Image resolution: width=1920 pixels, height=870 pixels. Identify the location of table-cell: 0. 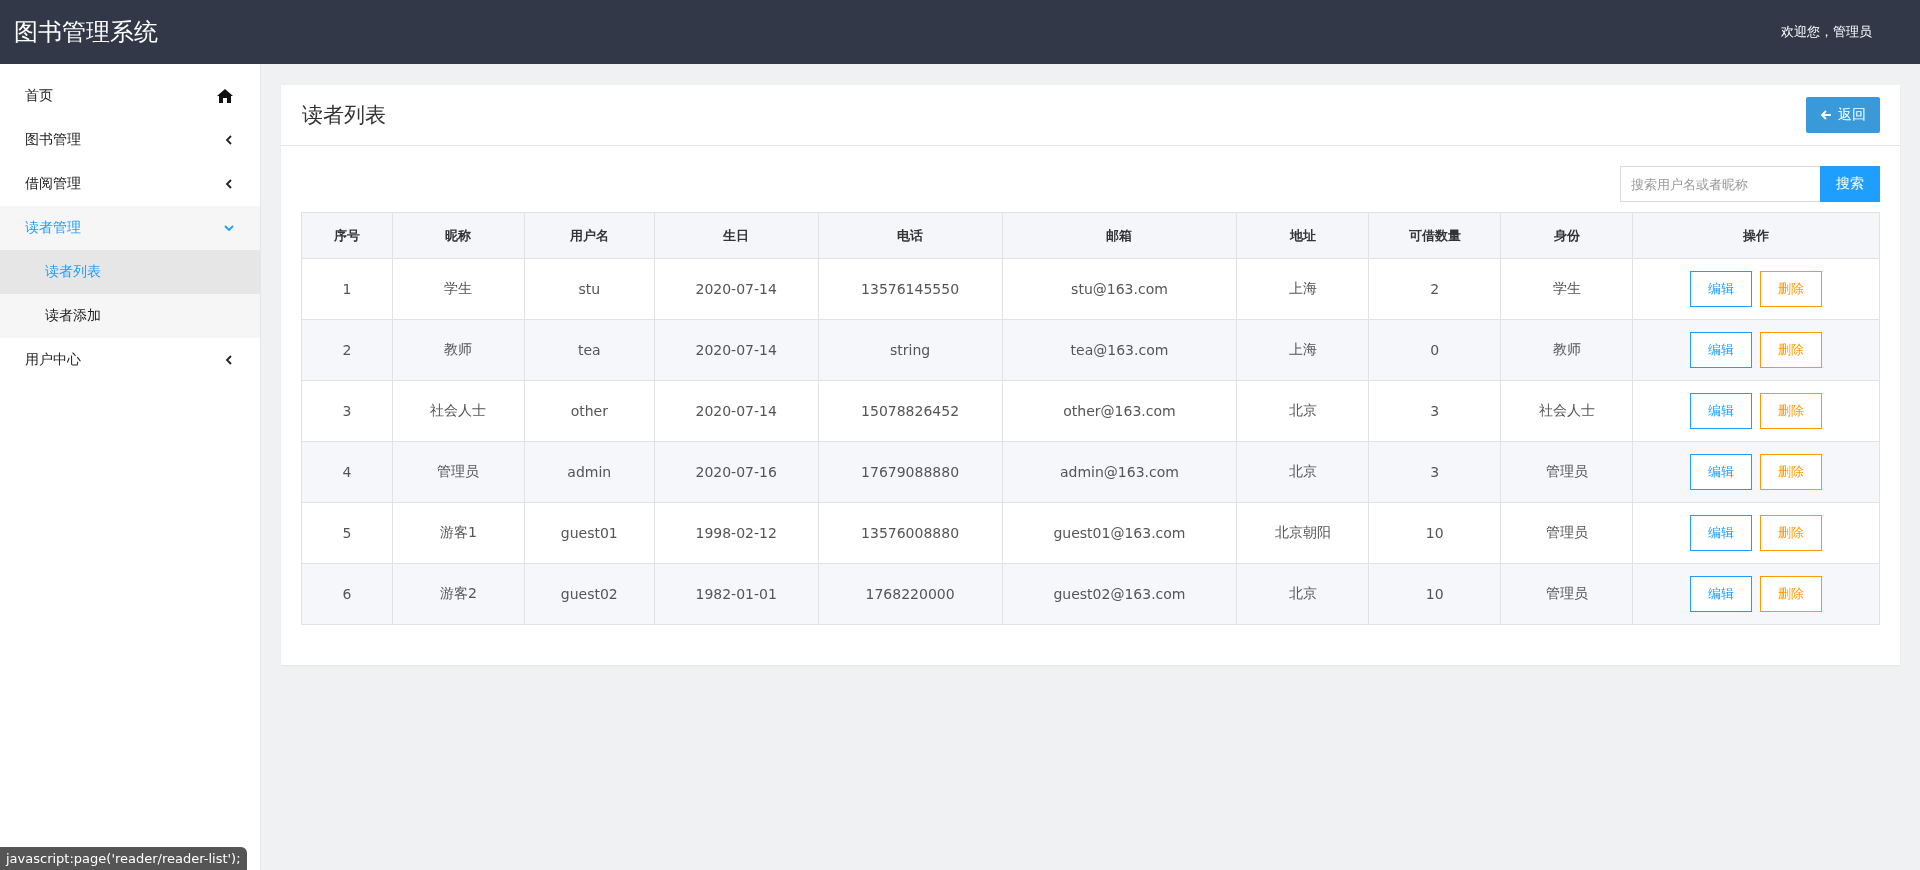
(1434, 350).